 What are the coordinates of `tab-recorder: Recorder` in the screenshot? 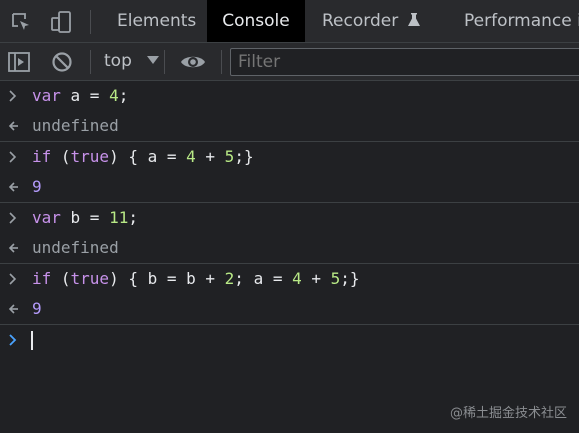 It's located at (371, 21).